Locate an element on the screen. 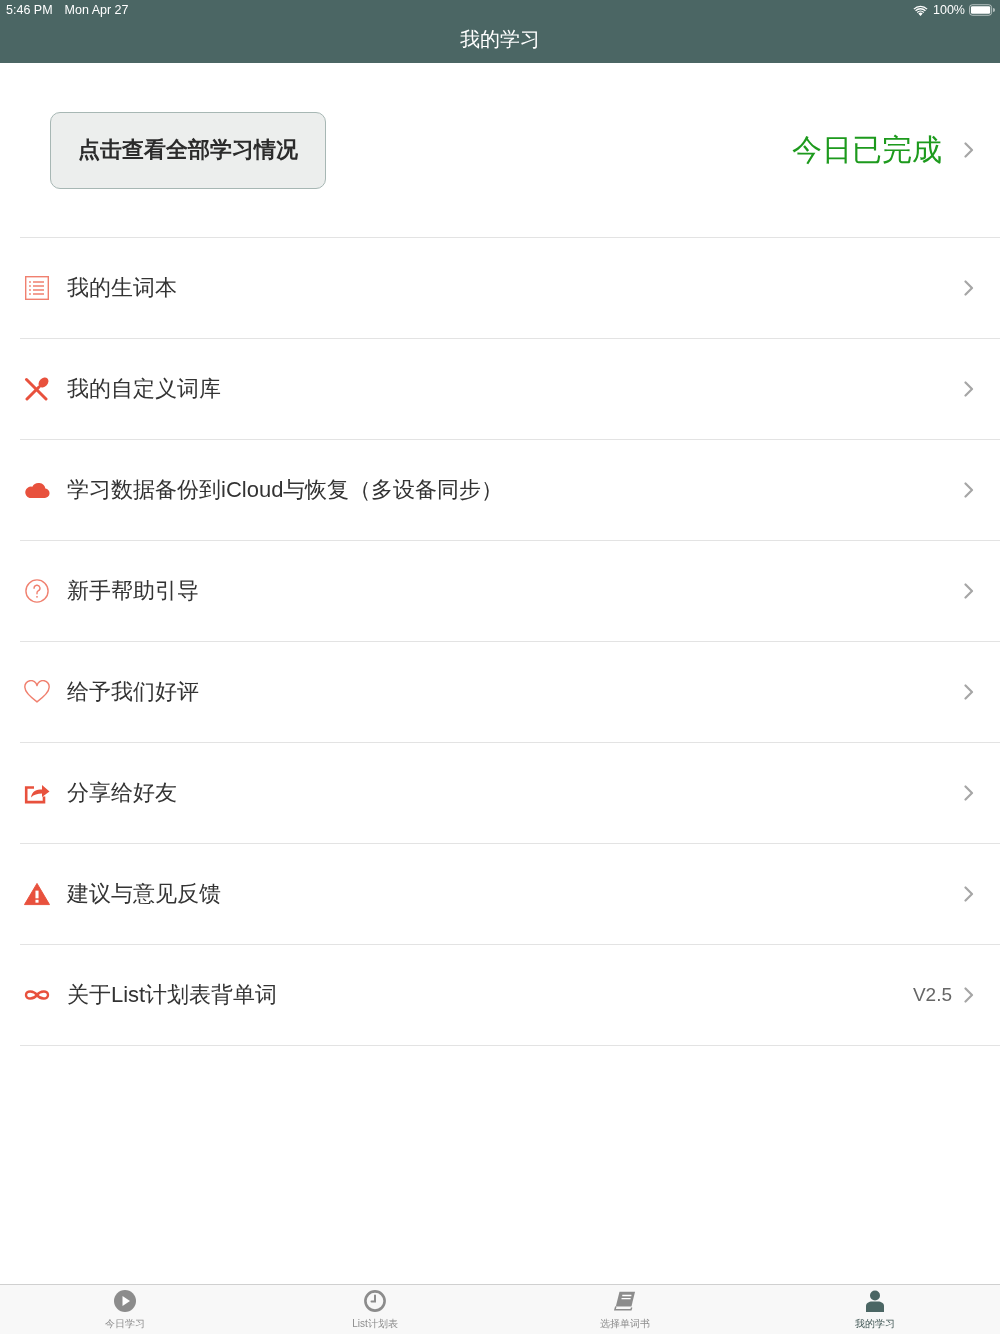 This screenshot has height=1334, width=1000. menu-row: 新手帮助引导 is located at coordinates (510, 591).